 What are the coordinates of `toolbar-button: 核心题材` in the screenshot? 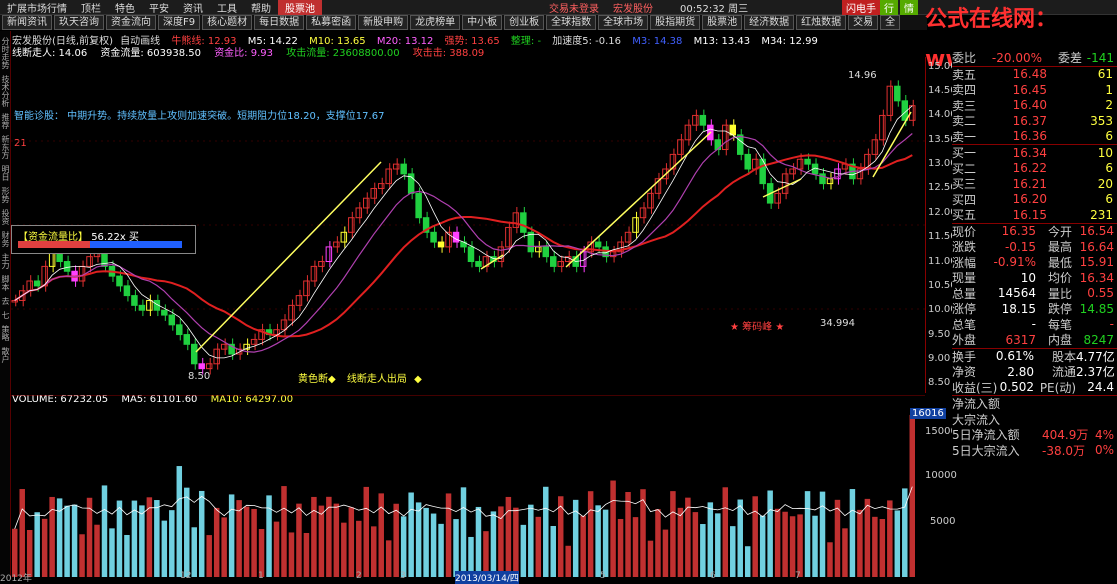 It's located at (227, 22).